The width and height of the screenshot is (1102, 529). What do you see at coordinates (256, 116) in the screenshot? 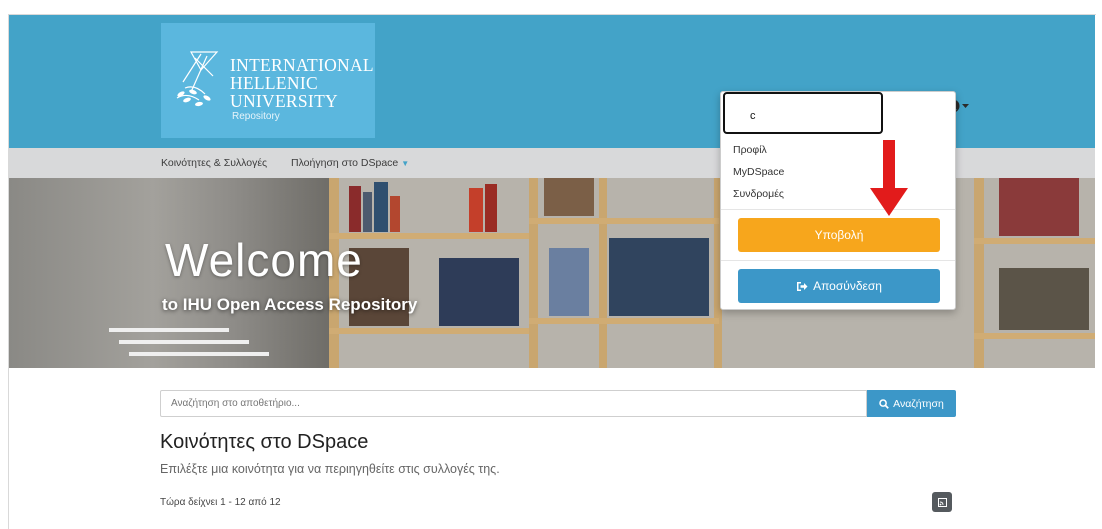
I see `logo-subtitle: Repository` at bounding box center [256, 116].